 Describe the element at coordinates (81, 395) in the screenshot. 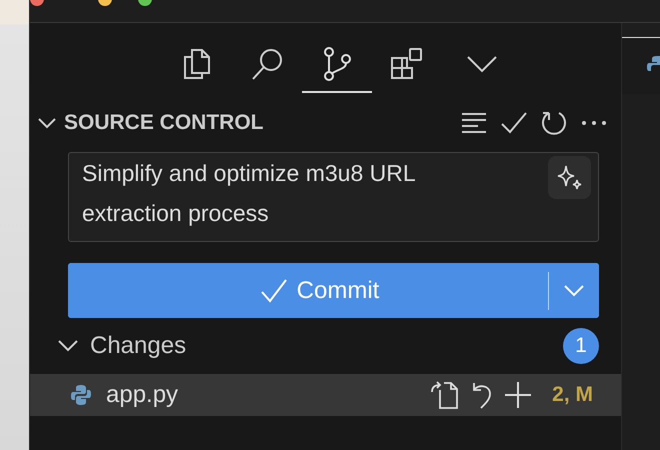

I see `python-icon` at that location.